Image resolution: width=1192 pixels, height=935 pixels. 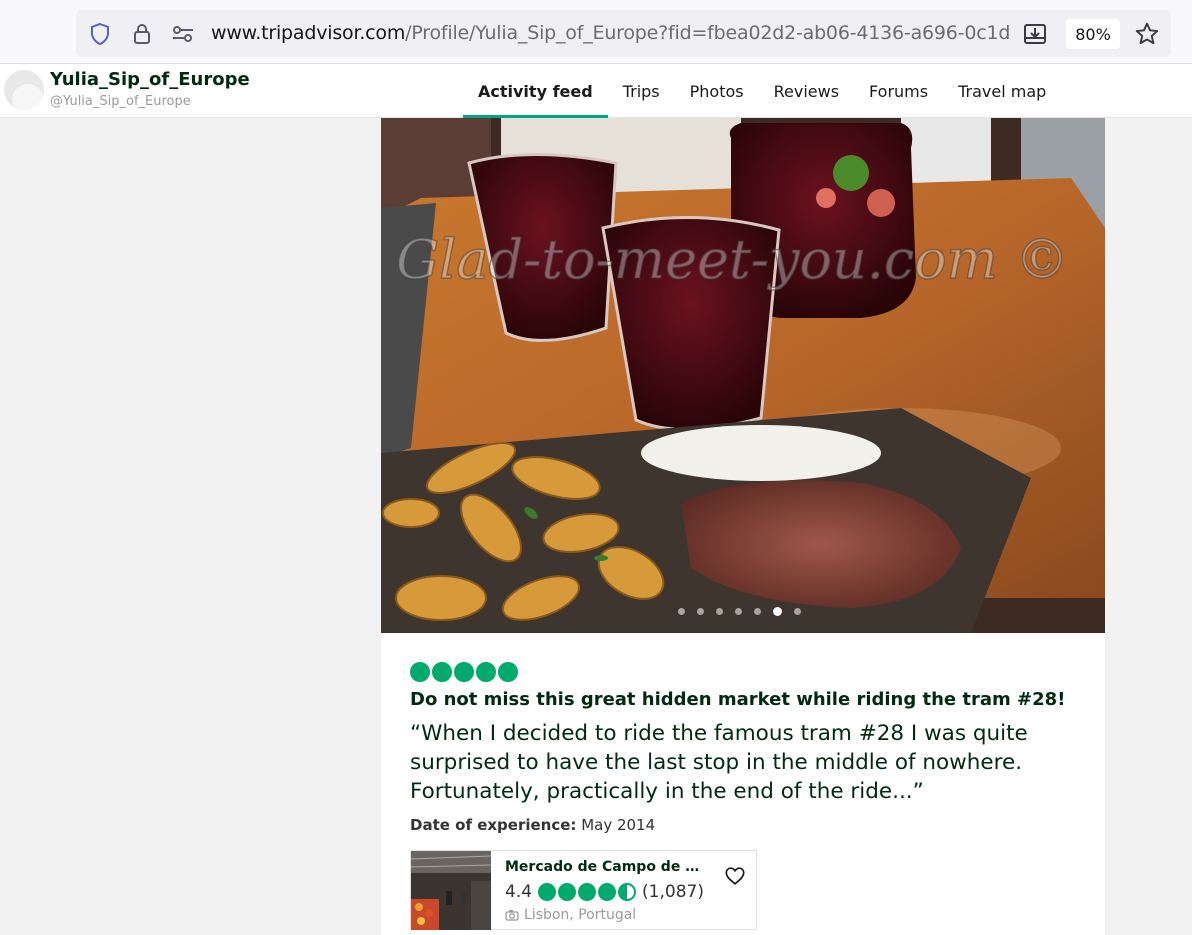 I want to click on place-location-text: Lisbon, Portugal, so click(x=580, y=915).